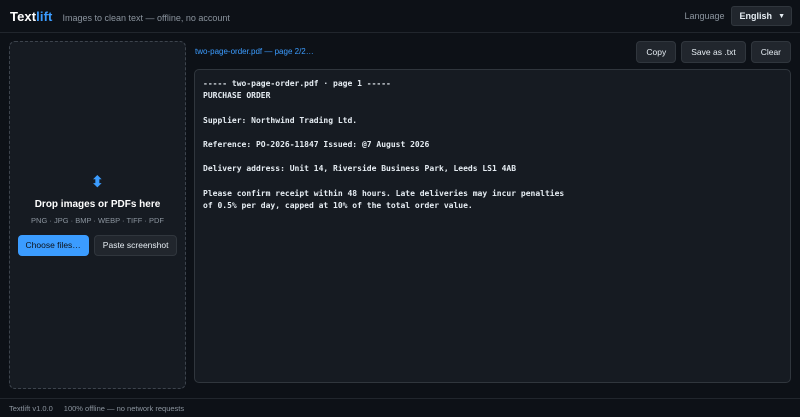 This screenshot has height=417, width=800. What do you see at coordinates (135, 245) in the screenshot?
I see `paste-screenshot-button: Paste screenshot` at bounding box center [135, 245].